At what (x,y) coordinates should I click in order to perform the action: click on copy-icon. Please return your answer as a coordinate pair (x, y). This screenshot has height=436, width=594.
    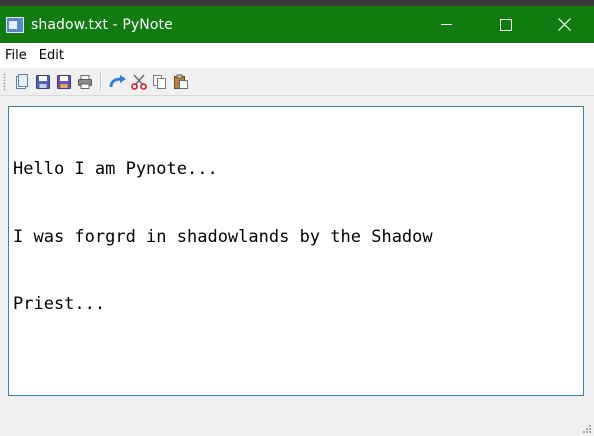
    Looking at the image, I should click on (159, 81).